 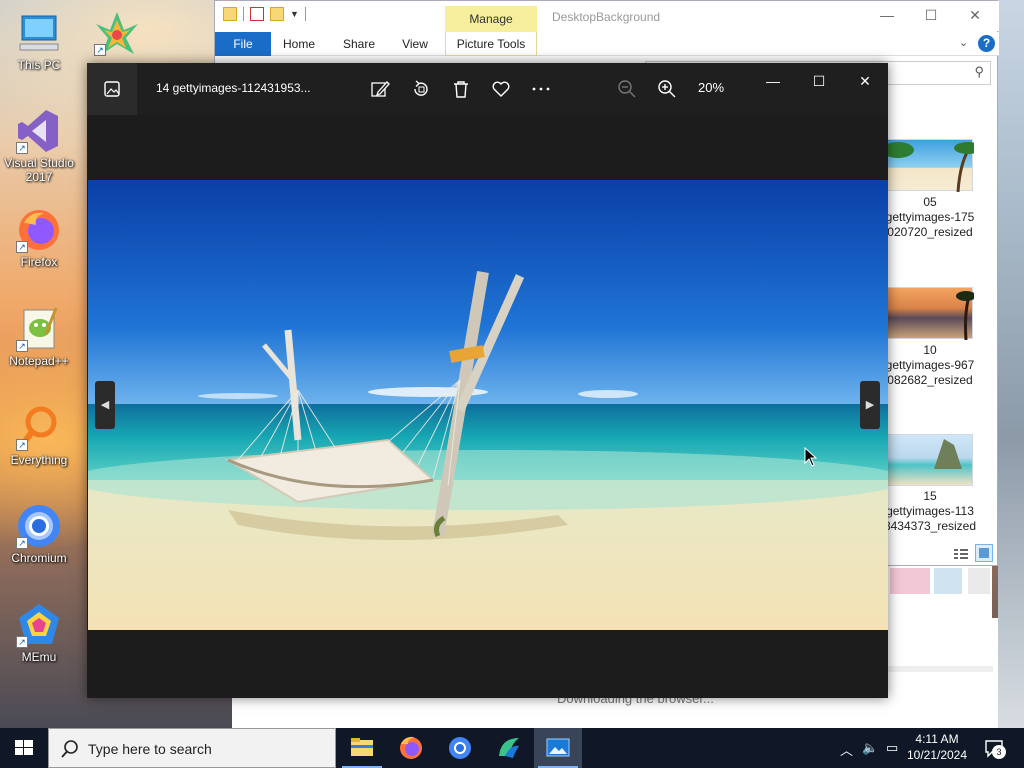 I want to click on windows-logo-icon, so click(x=24, y=747).